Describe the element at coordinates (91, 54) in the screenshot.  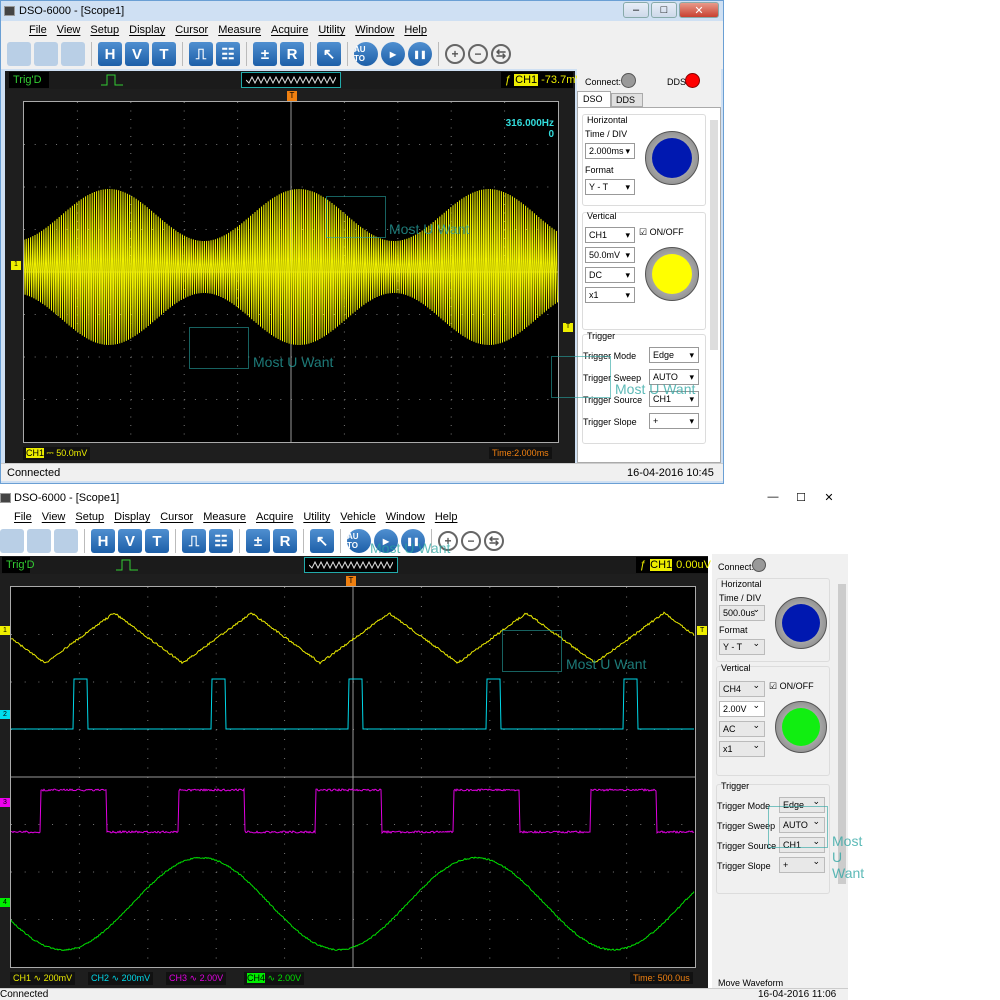
I see `toolbar-separator` at that location.